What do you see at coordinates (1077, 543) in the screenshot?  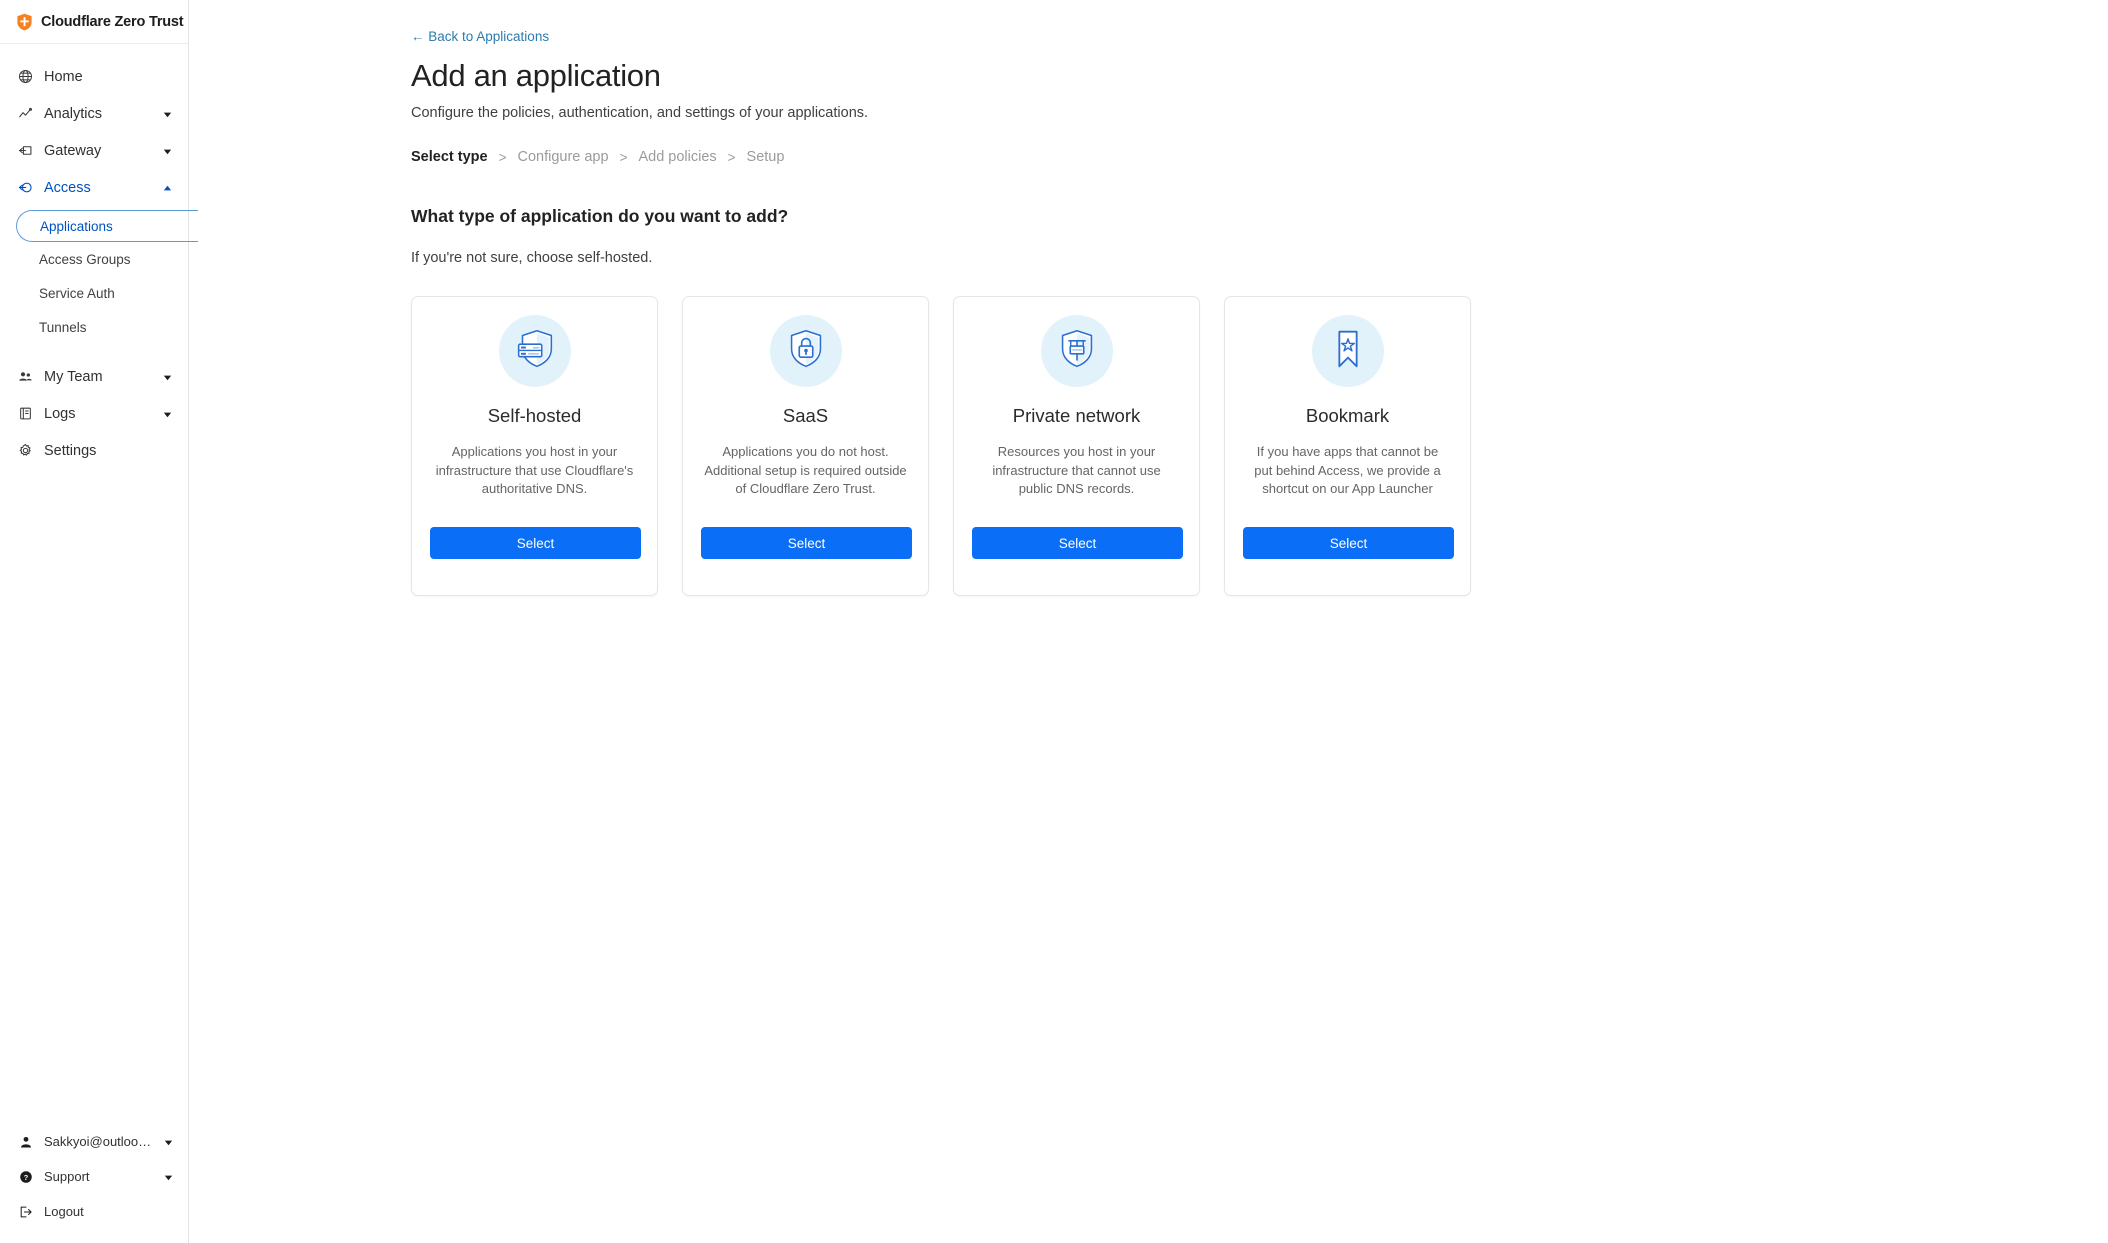 I see `select-button-private-network: Select` at bounding box center [1077, 543].